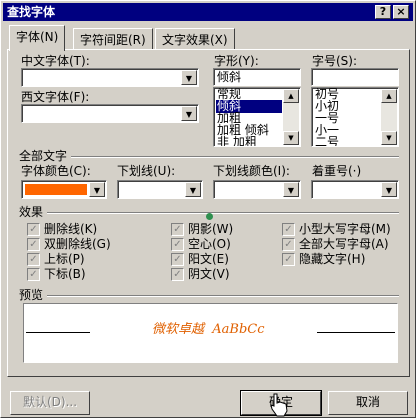 This screenshot has width=416, height=418. I want to click on all-caps-checkbox: ✓, so click(288, 244).